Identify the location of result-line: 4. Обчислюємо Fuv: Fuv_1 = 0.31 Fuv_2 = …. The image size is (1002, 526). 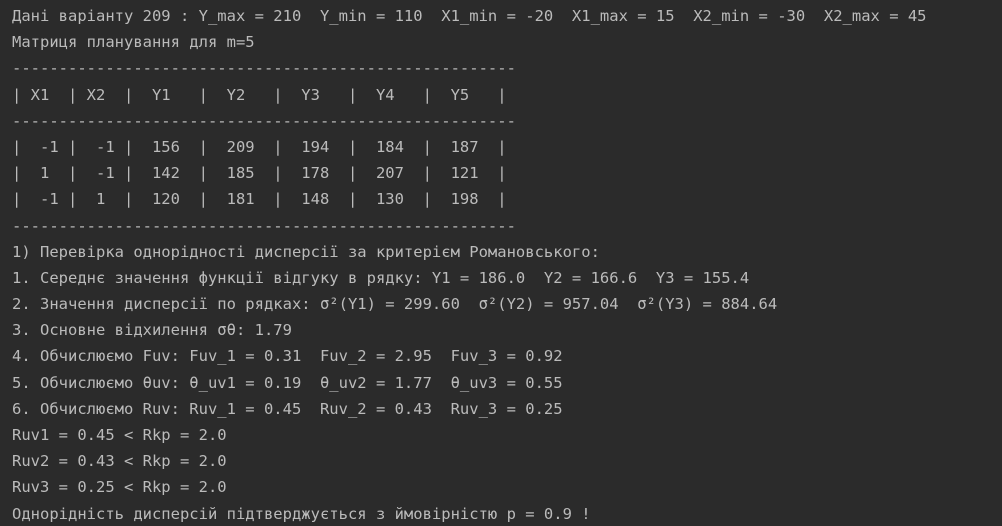
(287, 356).